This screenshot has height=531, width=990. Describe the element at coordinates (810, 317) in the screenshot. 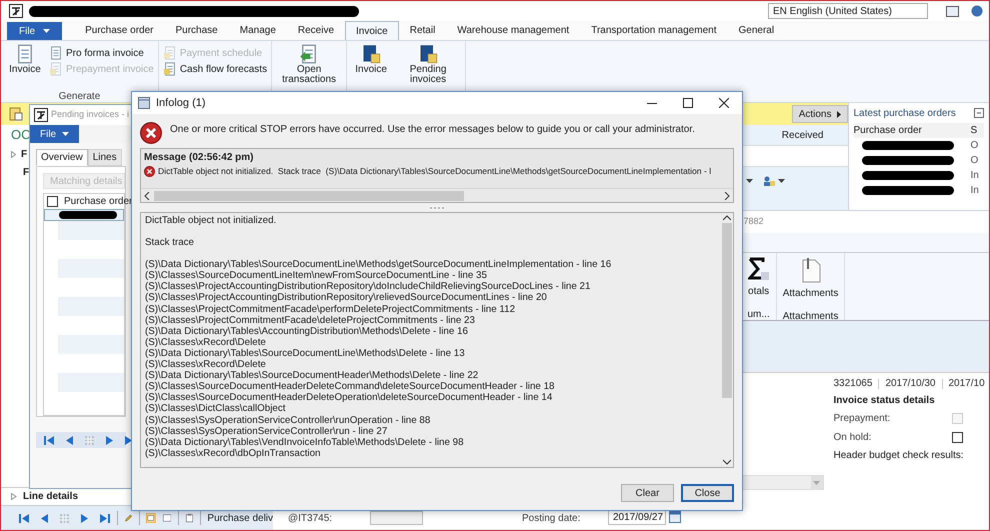

I see `group-label: Attachments` at that location.